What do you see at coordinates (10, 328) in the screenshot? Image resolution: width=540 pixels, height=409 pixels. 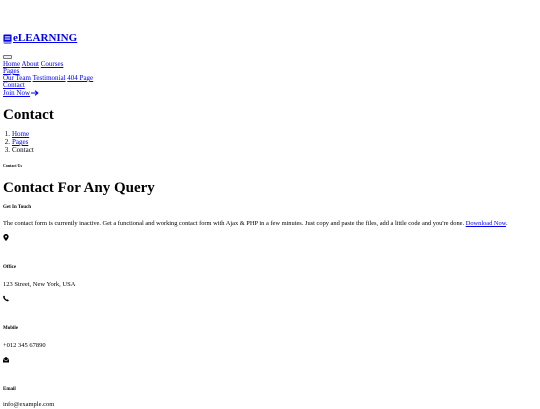 I see `mobile-label: Mobile` at bounding box center [10, 328].